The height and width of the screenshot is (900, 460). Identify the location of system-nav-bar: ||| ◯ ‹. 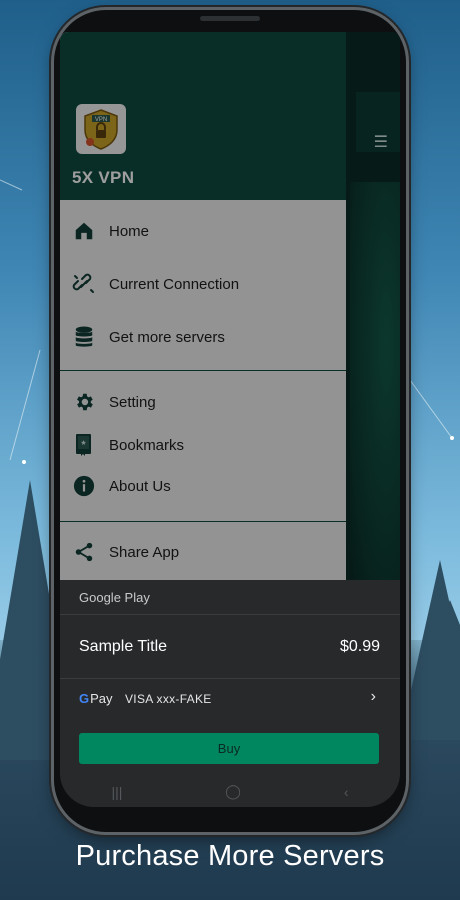
(230, 791).